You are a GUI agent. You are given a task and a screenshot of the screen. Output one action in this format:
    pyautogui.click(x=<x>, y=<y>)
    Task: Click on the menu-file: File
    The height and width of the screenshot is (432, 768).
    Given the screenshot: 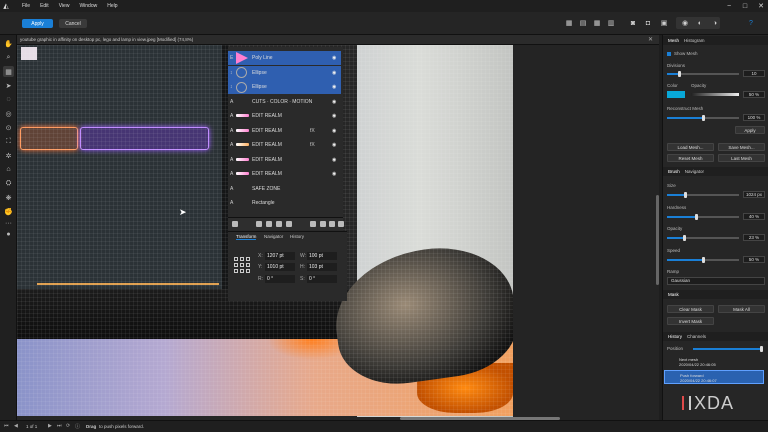 What is the action you would take?
    pyautogui.click(x=26, y=6)
    